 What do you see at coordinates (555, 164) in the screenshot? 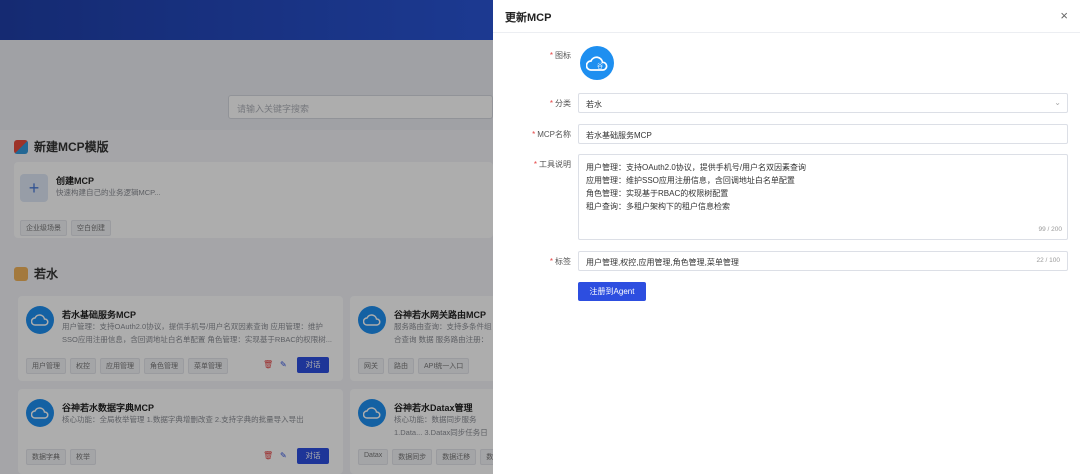
I see `desc-label-text: 工具说明` at bounding box center [555, 164].